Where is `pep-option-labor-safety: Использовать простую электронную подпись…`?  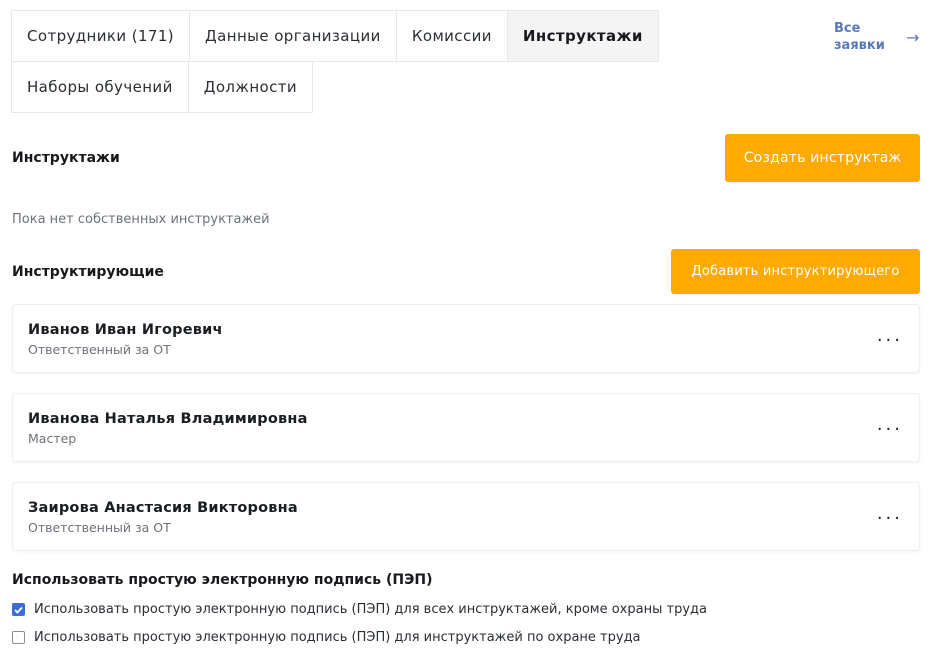
pep-option-labor-safety: Использовать простую электронную подпись… is located at coordinates (326, 637).